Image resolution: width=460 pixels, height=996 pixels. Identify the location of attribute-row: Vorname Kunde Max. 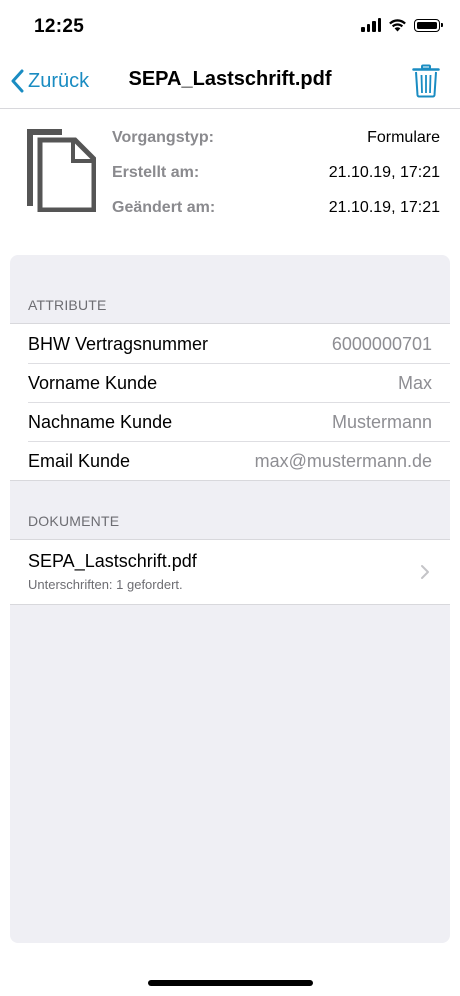
(230, 382).